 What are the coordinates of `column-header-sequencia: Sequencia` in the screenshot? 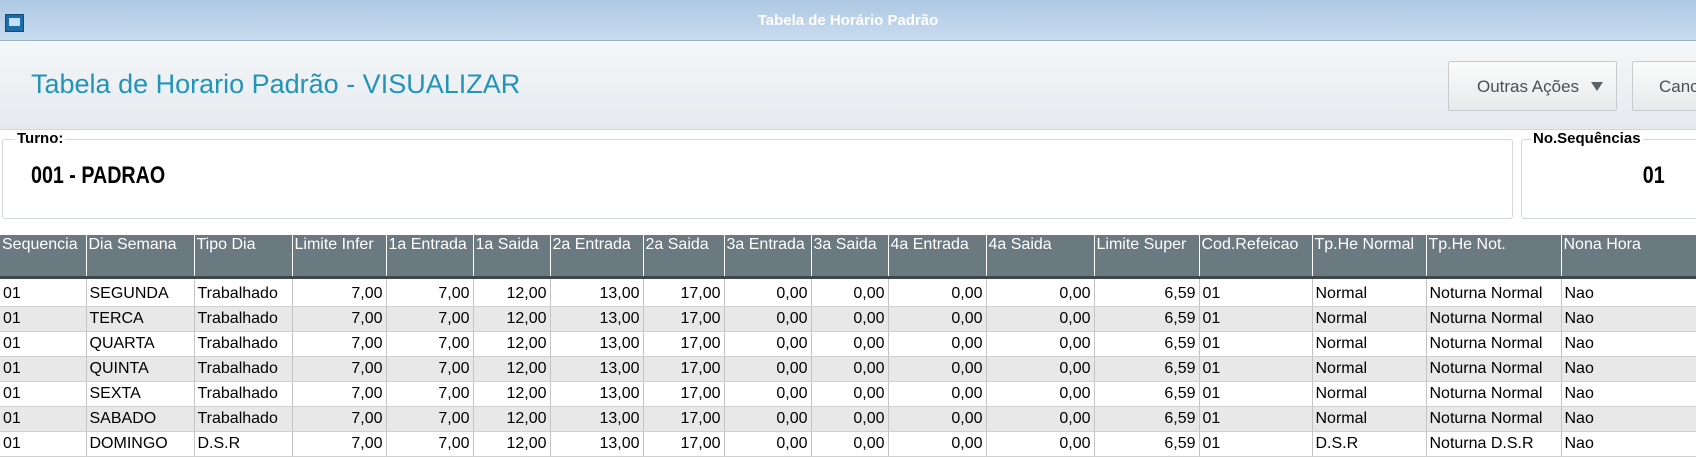 It's located at (43, 257).